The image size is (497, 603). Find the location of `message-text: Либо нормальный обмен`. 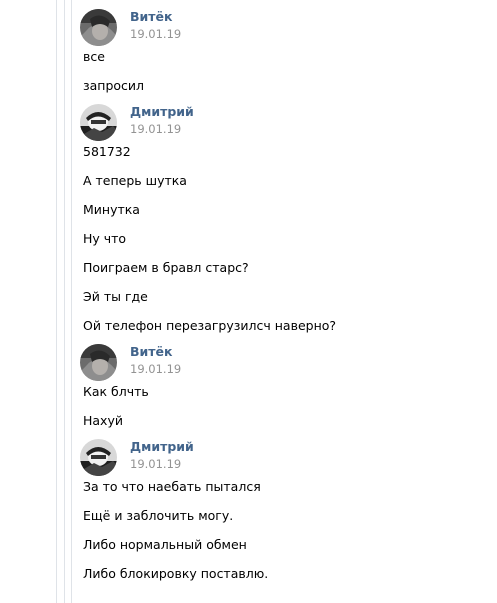

message-text: Либо нормальный обмен is located at coordinates (165, 544).